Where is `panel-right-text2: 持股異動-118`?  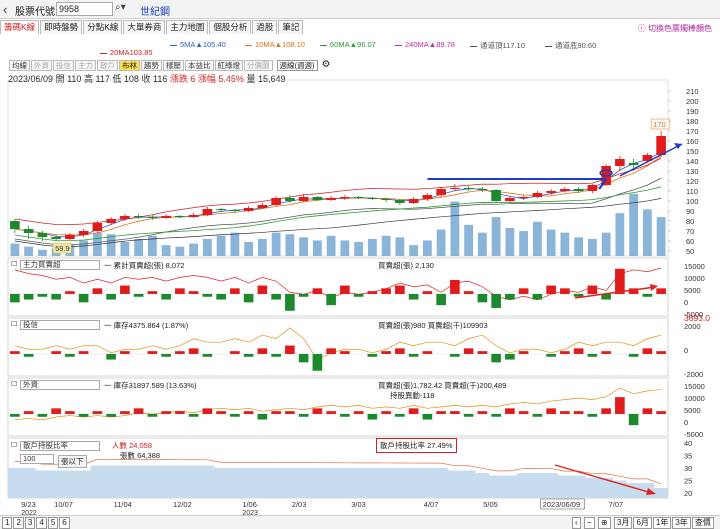
panel-right-text2: 持股異動-118 is located at coordinates (412, 395).